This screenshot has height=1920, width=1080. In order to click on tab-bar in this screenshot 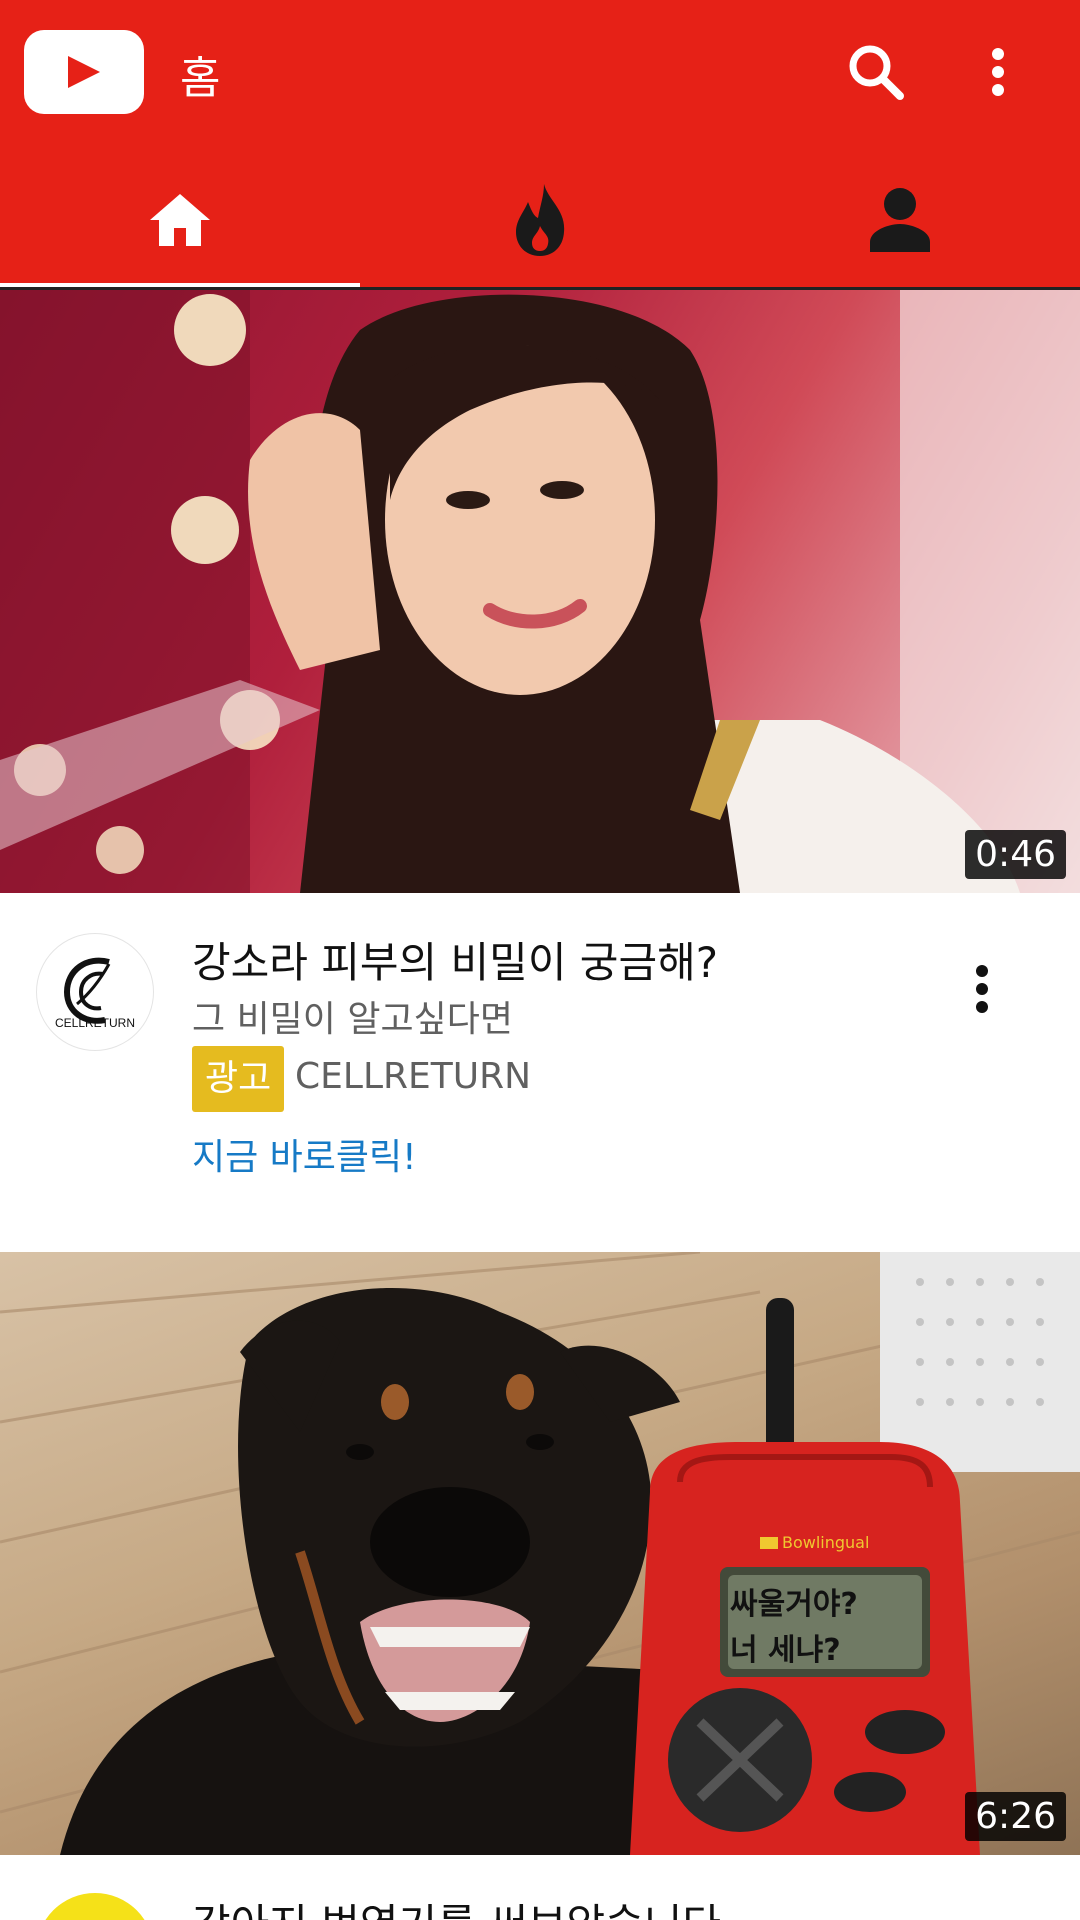, I will do `click(540, 219)`.